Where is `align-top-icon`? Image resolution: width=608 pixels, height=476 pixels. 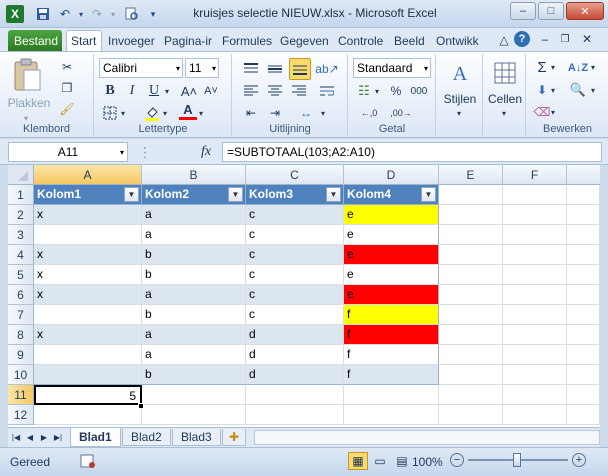 align-top-icon is located at coordinates (251, 69).